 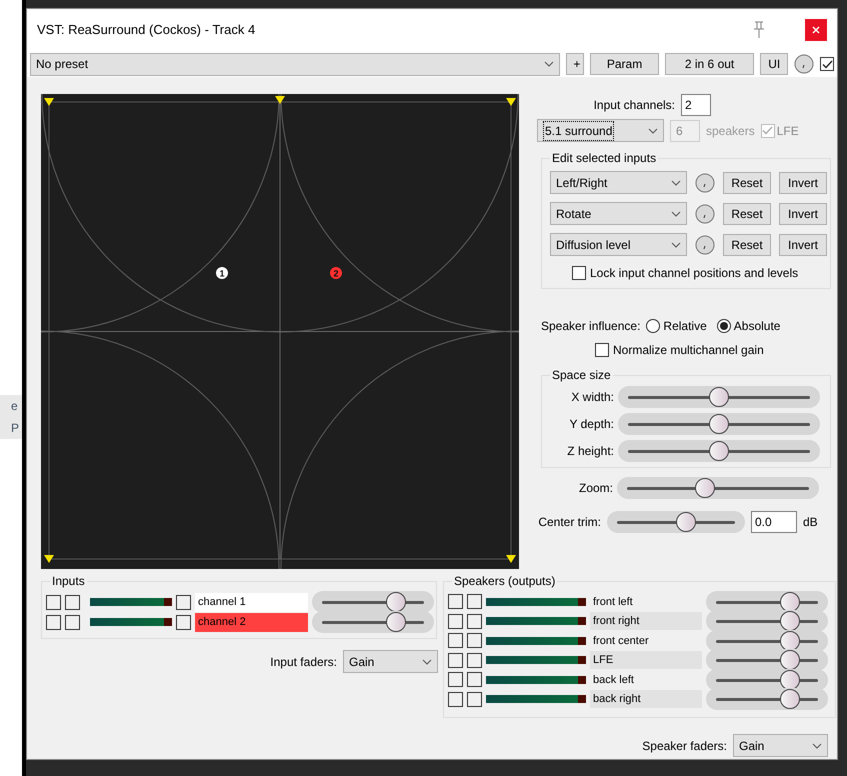 I want to click on dropdown: Left/Right, so click(x=618, y=182).